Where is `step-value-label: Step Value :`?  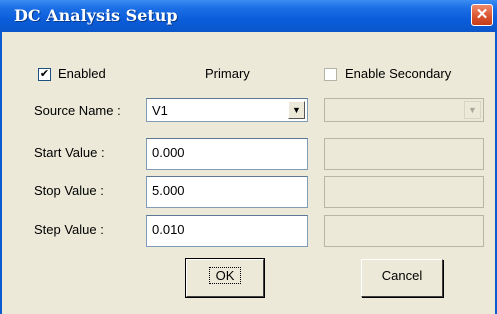
step-value-label: Step Value : is located at coordinates (69, 229).